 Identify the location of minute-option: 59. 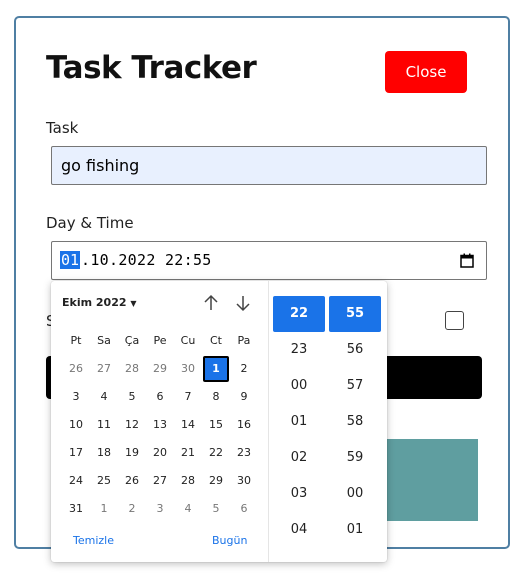
(355, 458).